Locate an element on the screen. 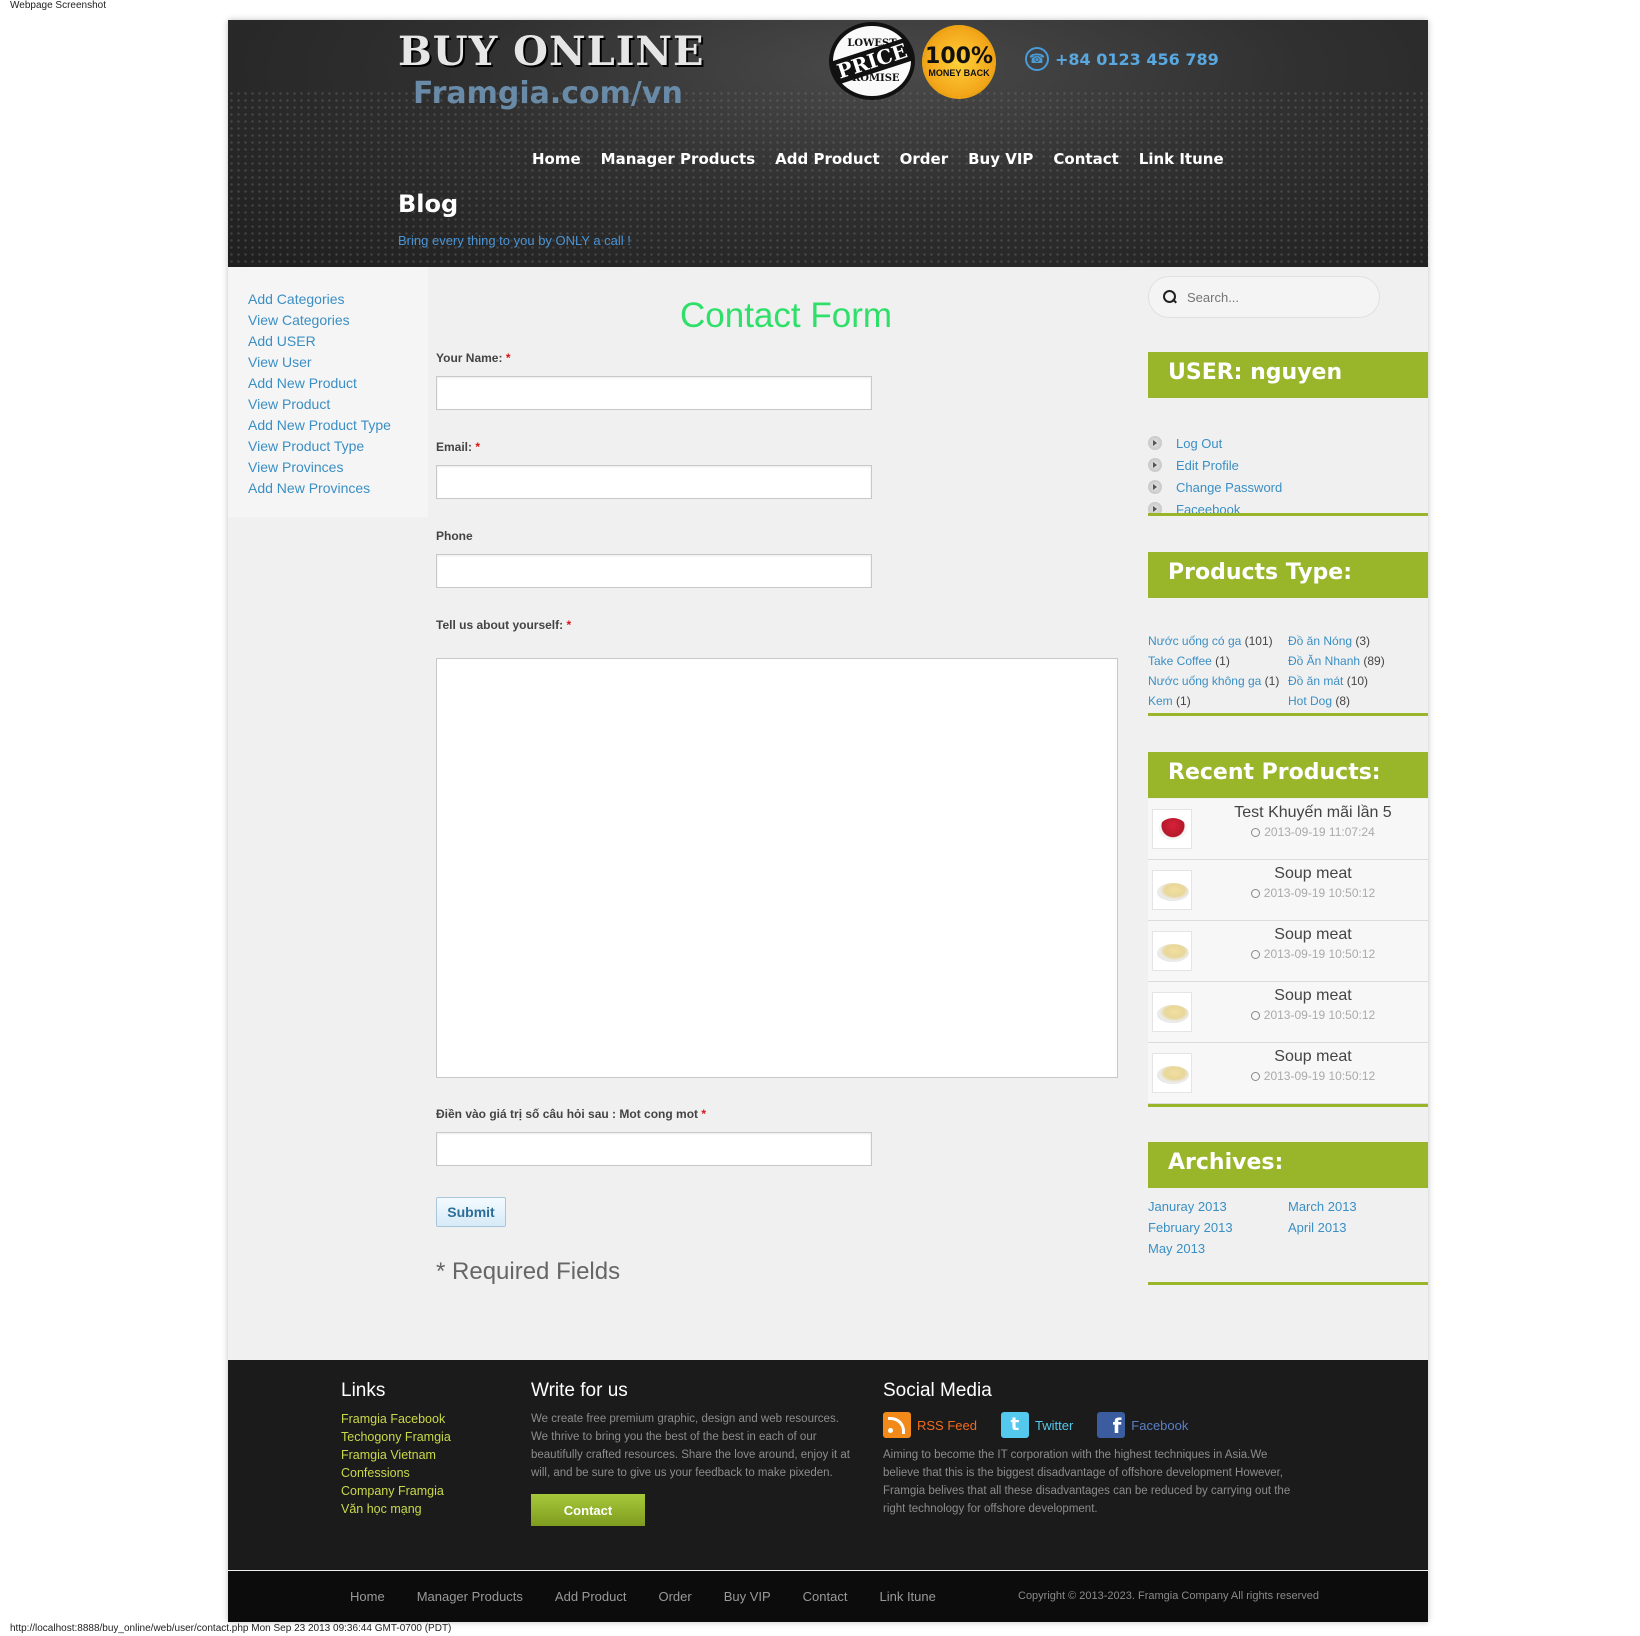 Image resolution: width=1640 pixels, height=1636 pixels. footer-contact-button: Contact is located at coordinates (588, 1510).